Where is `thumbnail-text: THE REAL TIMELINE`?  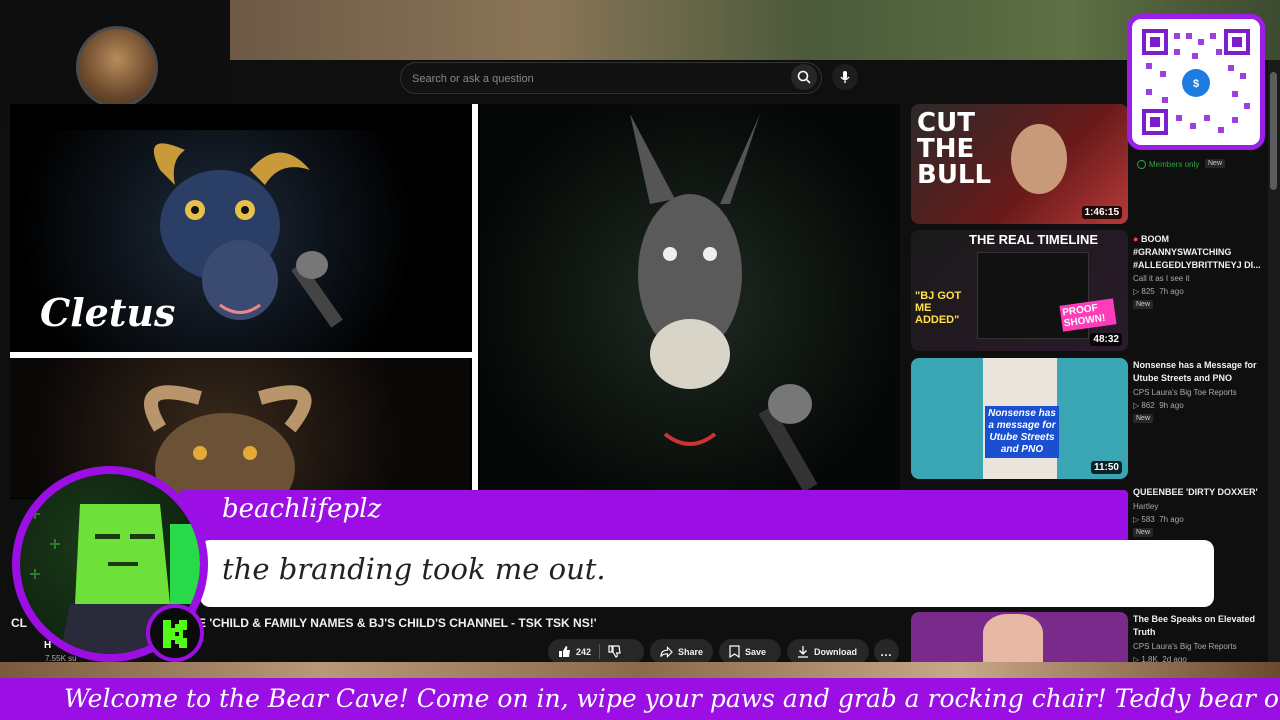
thumbnail-text: THE REAL TIMELINE is located at coordinates (1034, 239).